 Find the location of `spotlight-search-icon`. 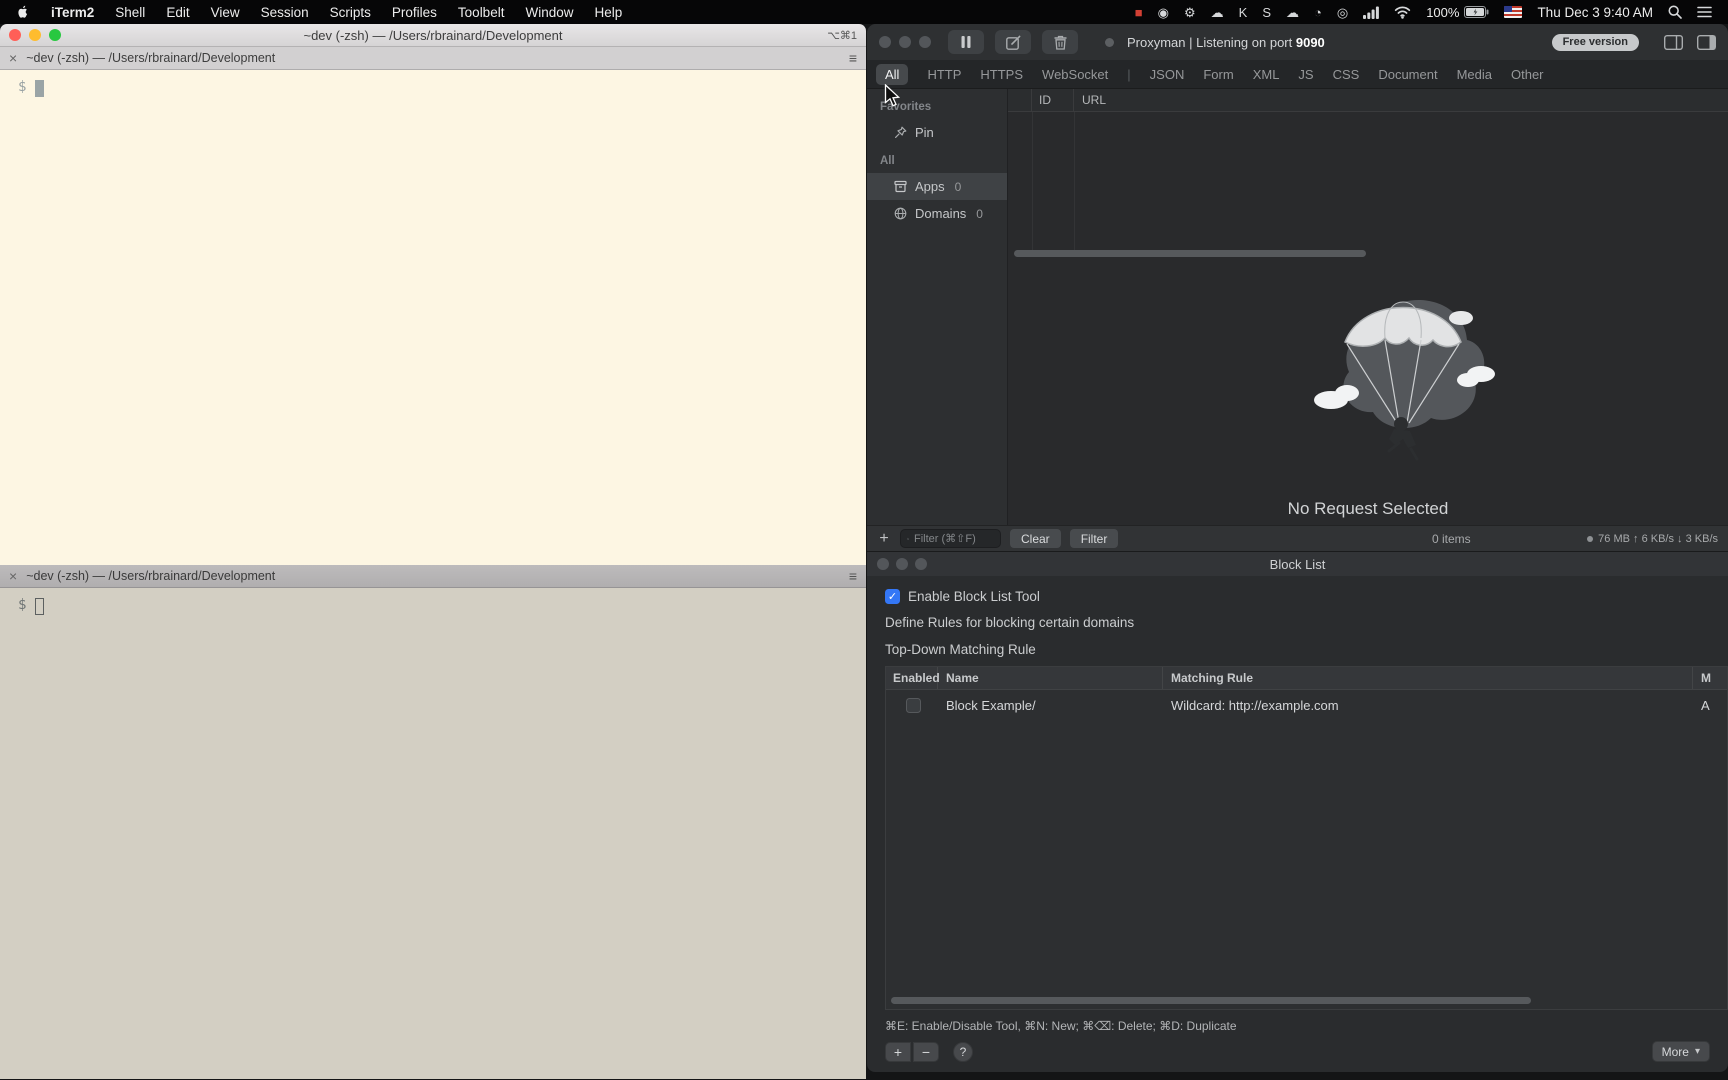

spotlight-search-icon is located at coordinates (1675, 12).